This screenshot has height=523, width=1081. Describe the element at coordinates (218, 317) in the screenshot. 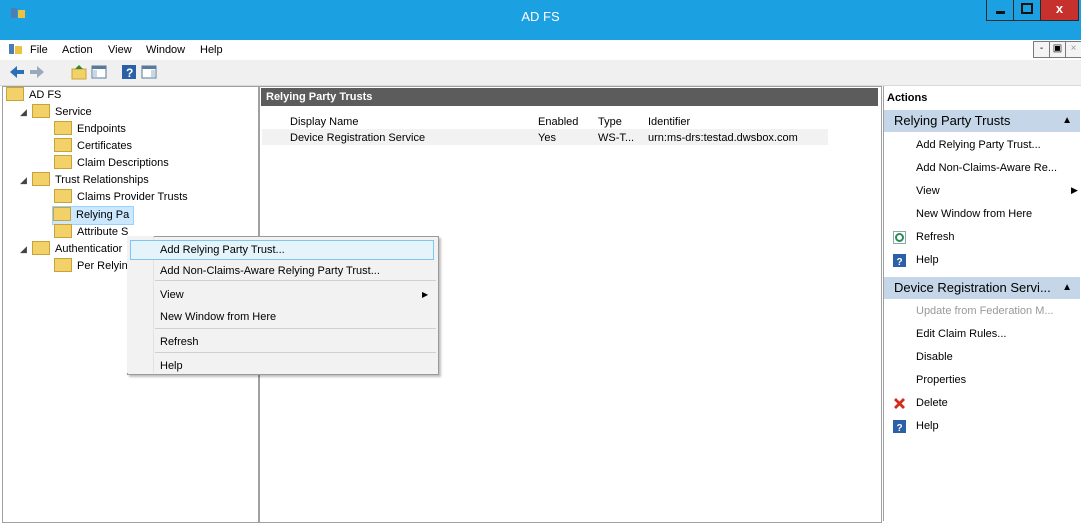

I see `context-new-window: New Window from Here` at that location.